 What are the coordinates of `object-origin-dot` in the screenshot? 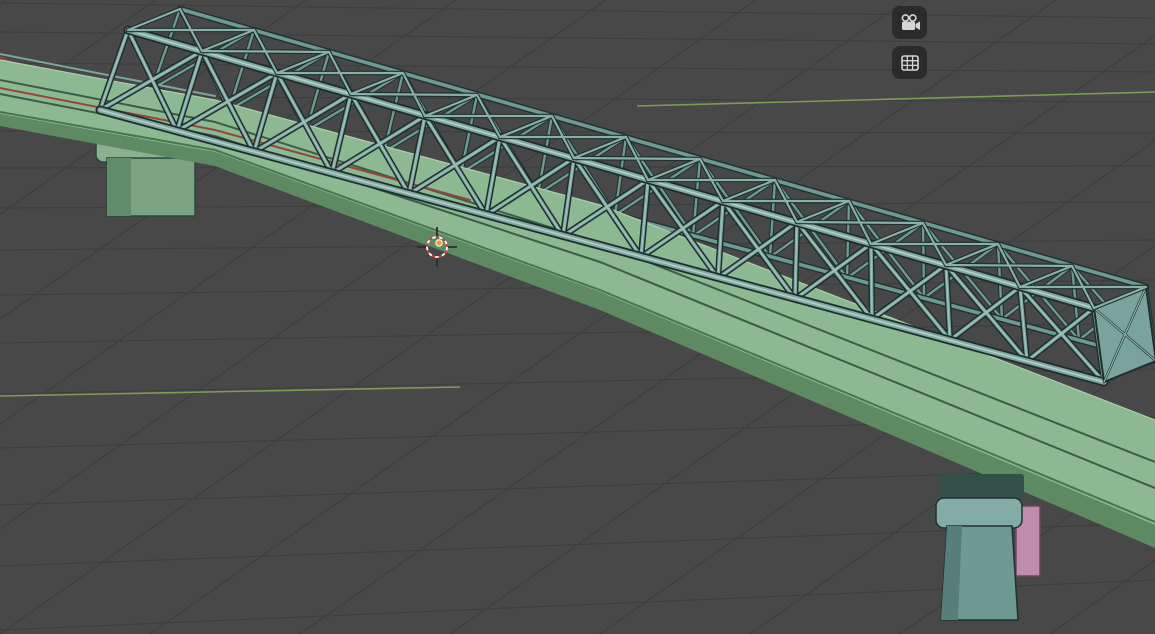 It's located at (439, 243).